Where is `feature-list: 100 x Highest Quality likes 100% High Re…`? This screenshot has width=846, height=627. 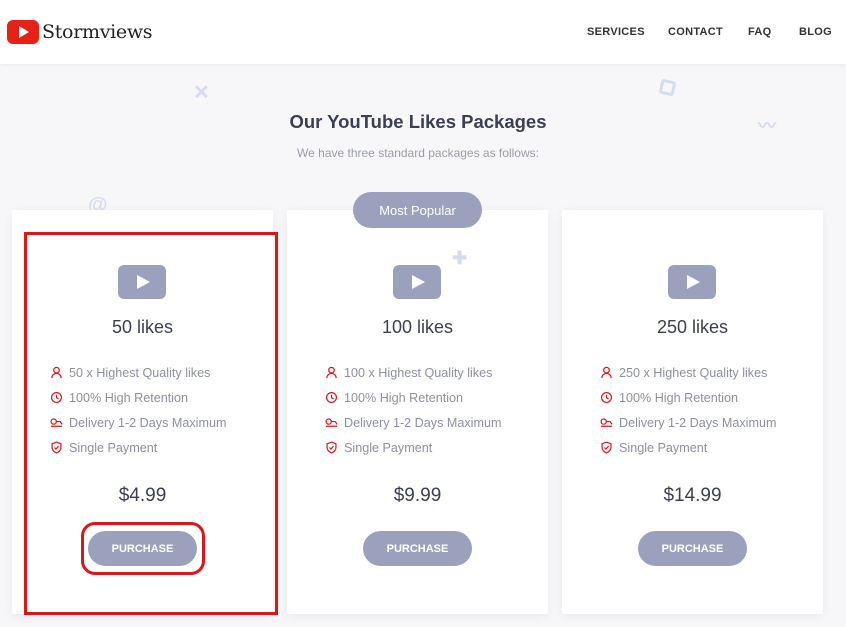 feature-list: 100 x Highest Quality likes 100% High Re… is located at coordinates (413, 410).